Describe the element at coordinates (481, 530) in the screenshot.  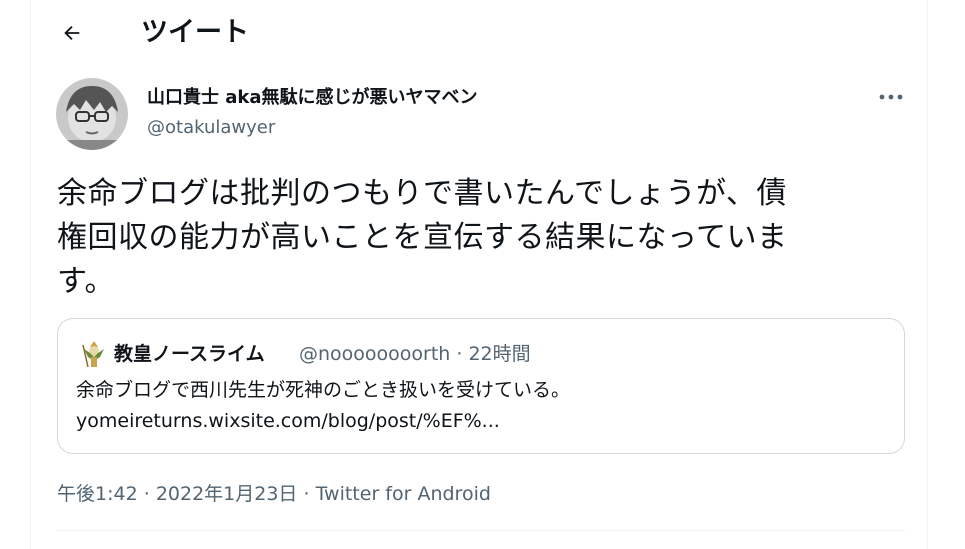
I see `divider` at that location.